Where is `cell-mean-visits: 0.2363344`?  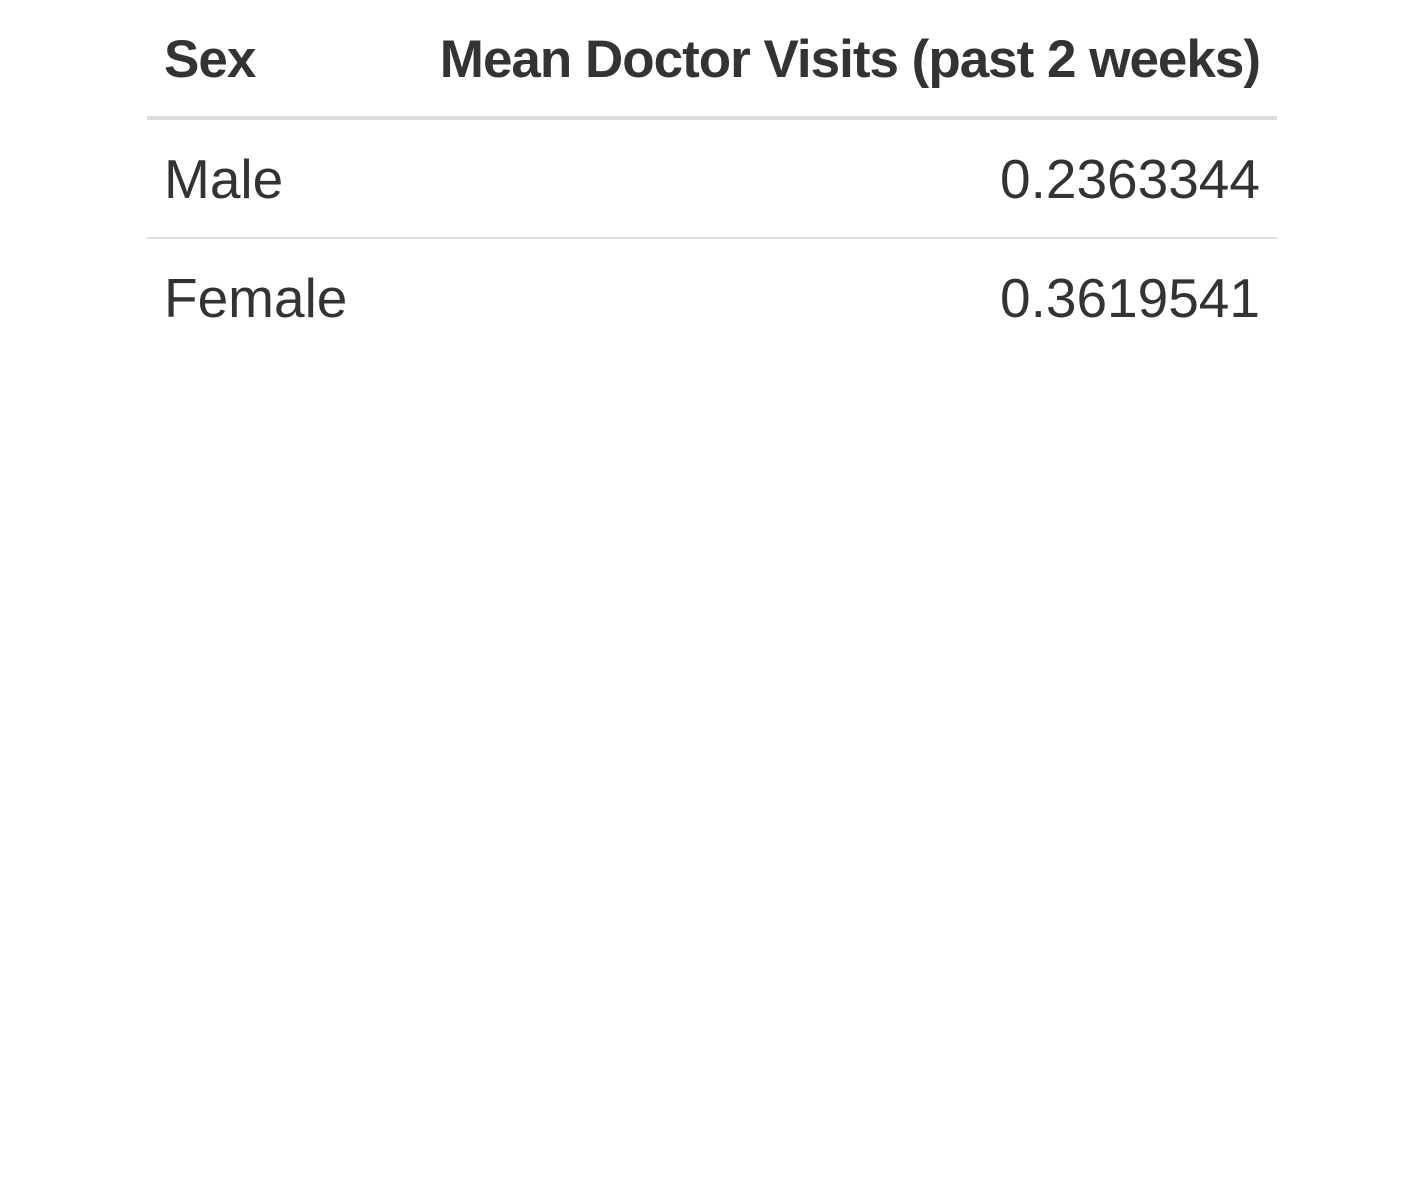 cell-mean-visits: 0.2363344 is located at coordinates (812, 178).